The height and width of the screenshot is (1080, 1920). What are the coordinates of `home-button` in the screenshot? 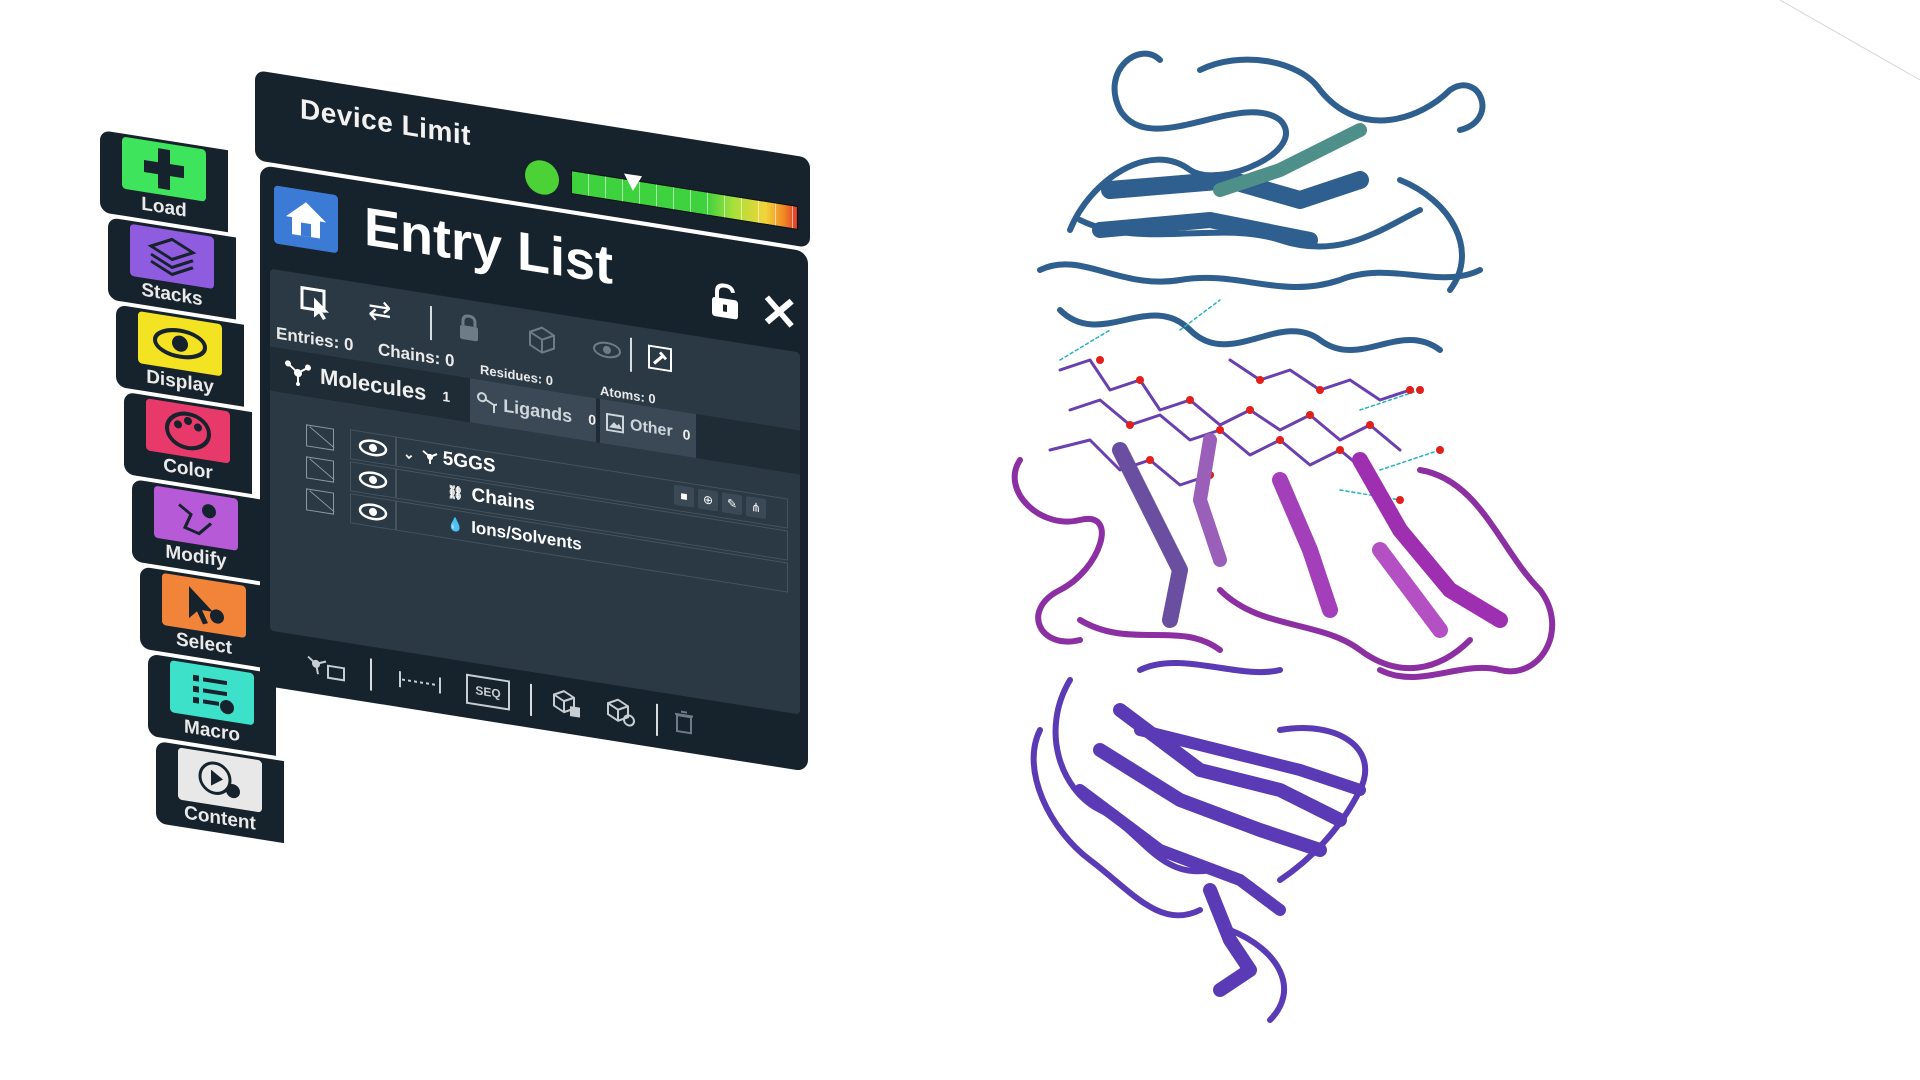 It's located at (306, 219).